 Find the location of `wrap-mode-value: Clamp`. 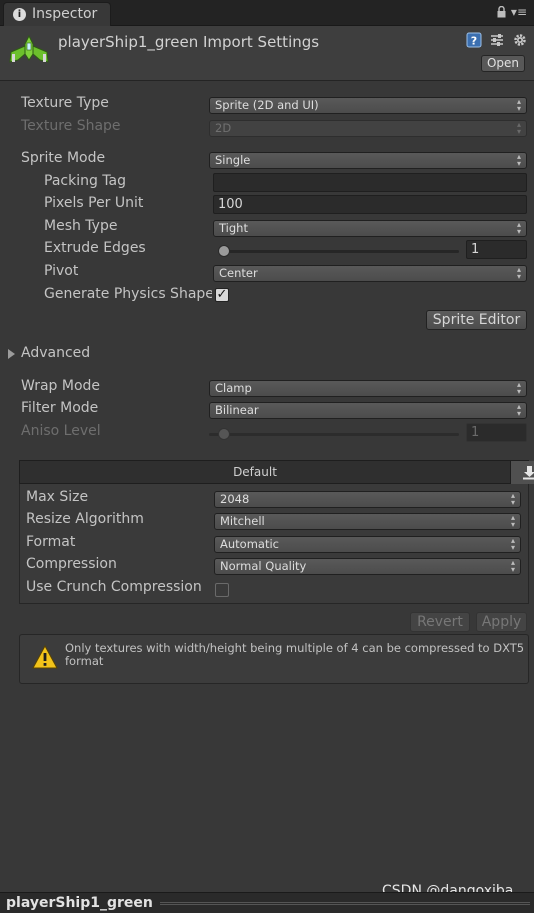

wrap-mode-value: Clamp is located at coordinates (233, 388).